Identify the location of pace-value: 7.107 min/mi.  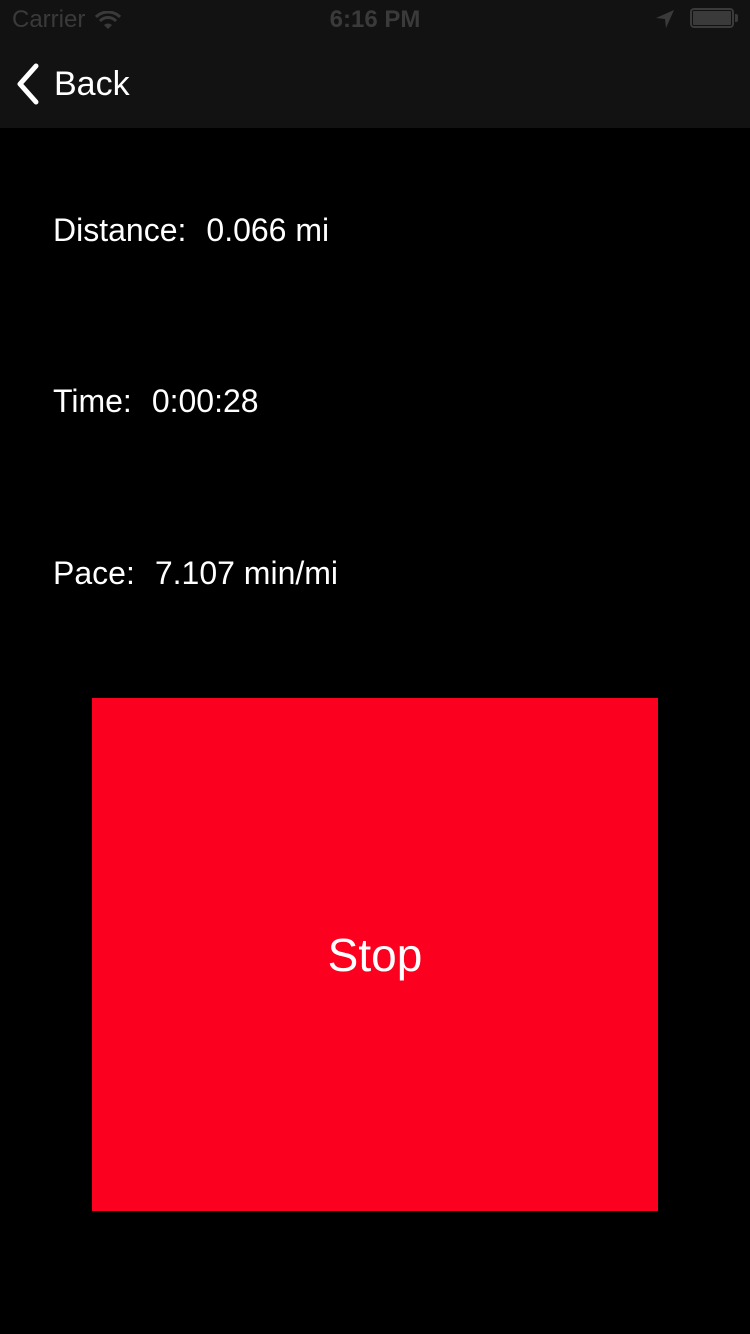
(246, 573).